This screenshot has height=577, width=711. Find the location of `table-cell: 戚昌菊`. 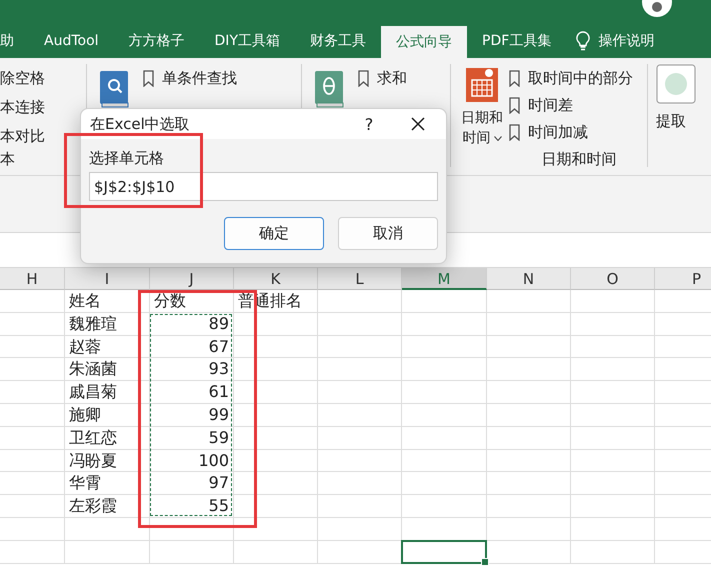

table-cell: 戚昌菊 is located at coordinates (107, 392).